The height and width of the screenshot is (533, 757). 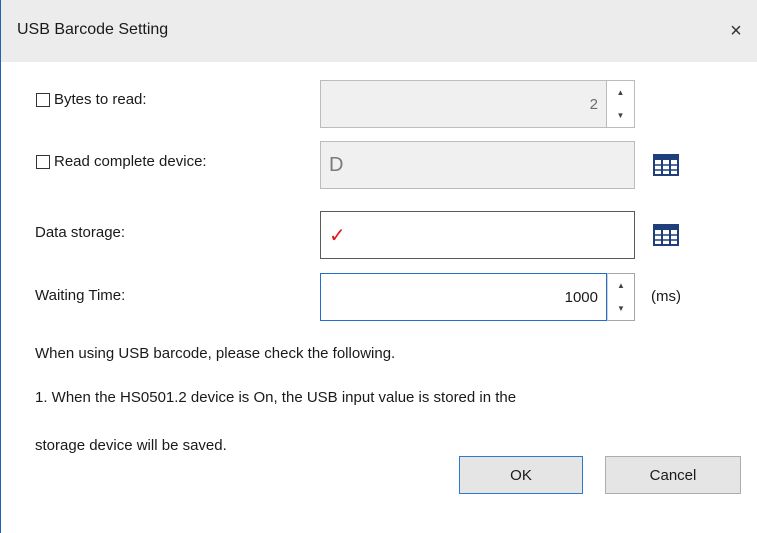 I want to click on close-icon: ×, so click(x=736, y=30).